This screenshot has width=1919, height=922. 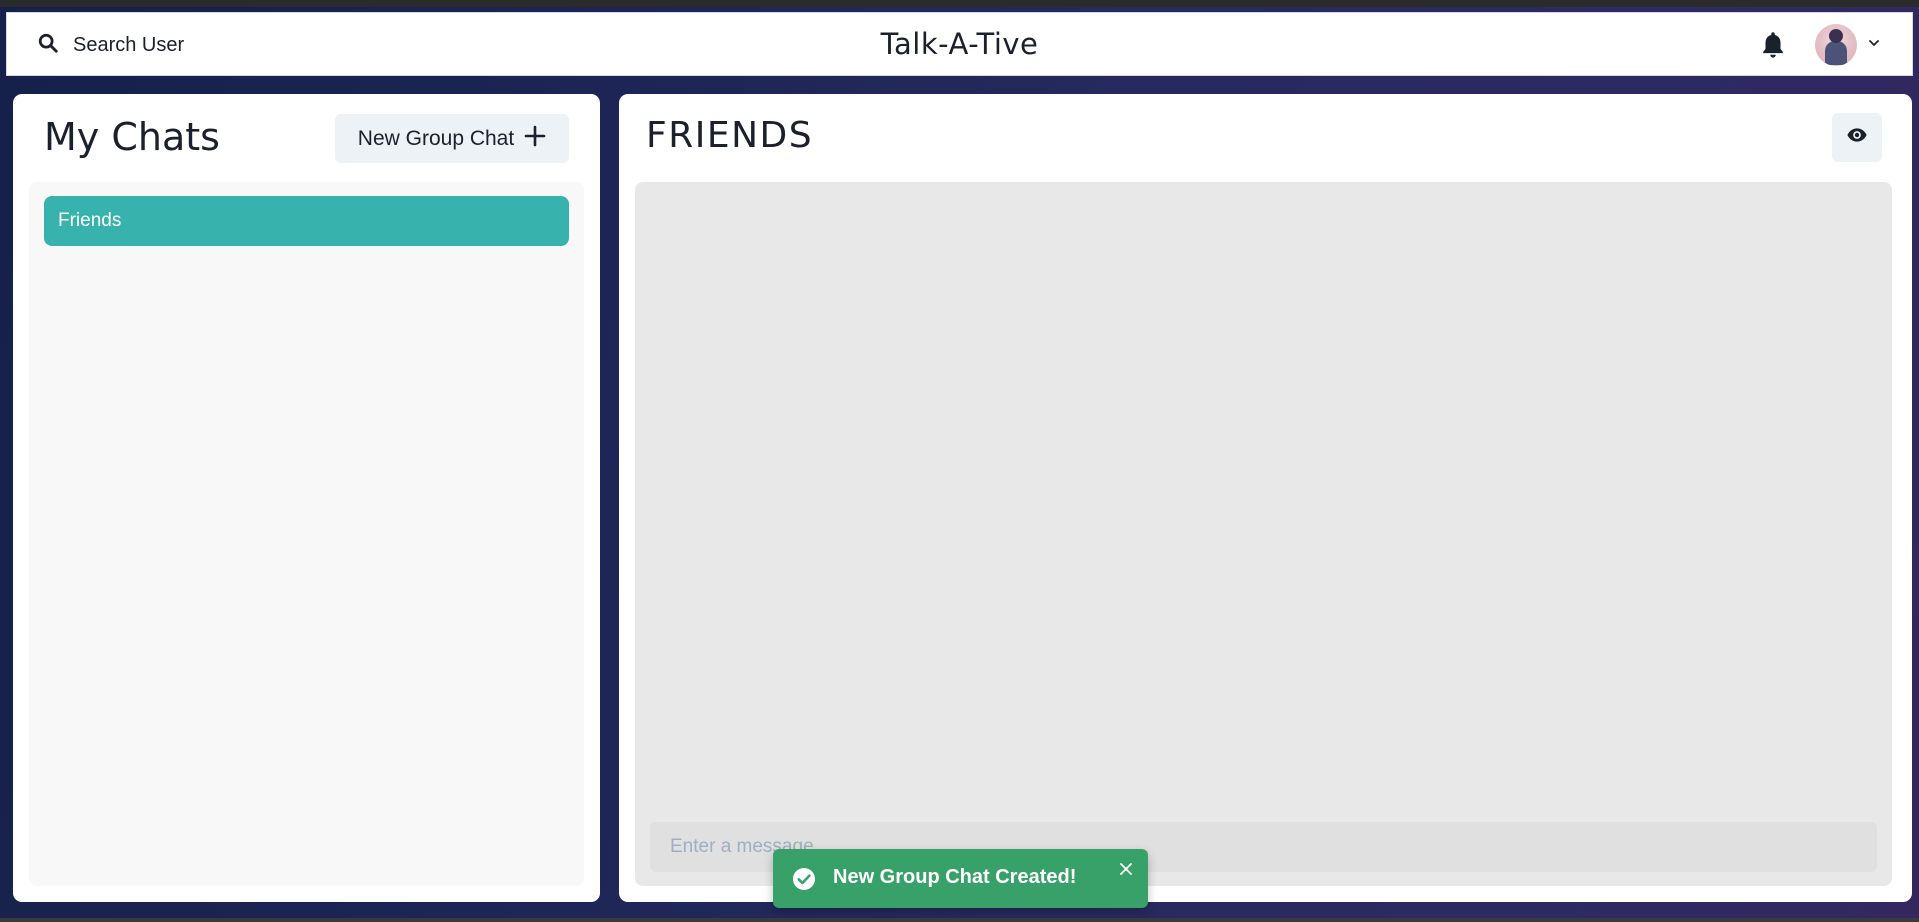 What do you see at coordinates (955, 877) in the screenshot?
I see `toast-message: New Group Chat Created!` at bounding box center [955, 877].